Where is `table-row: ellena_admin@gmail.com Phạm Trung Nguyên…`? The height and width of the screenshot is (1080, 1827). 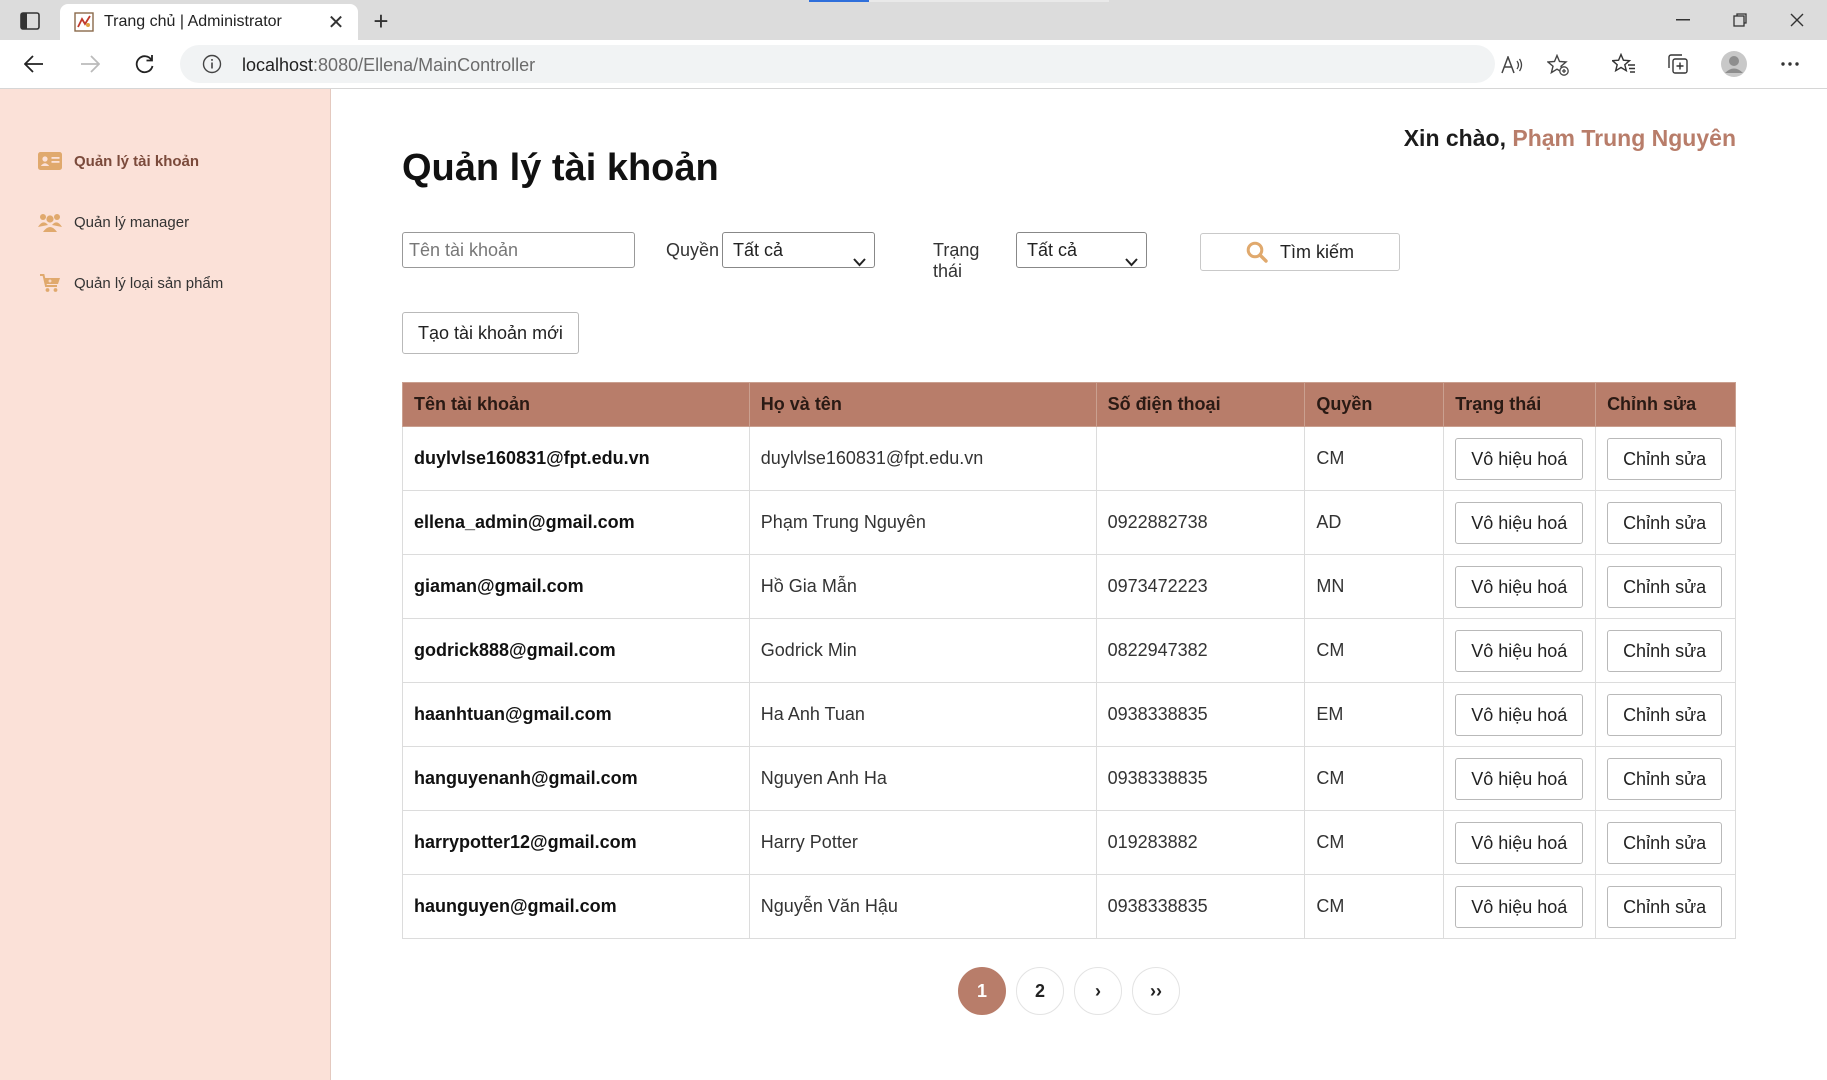
table-row: ellena_admin@gmail.com Phạm Trung Nguyên… is located at coordinates (1069, 522).